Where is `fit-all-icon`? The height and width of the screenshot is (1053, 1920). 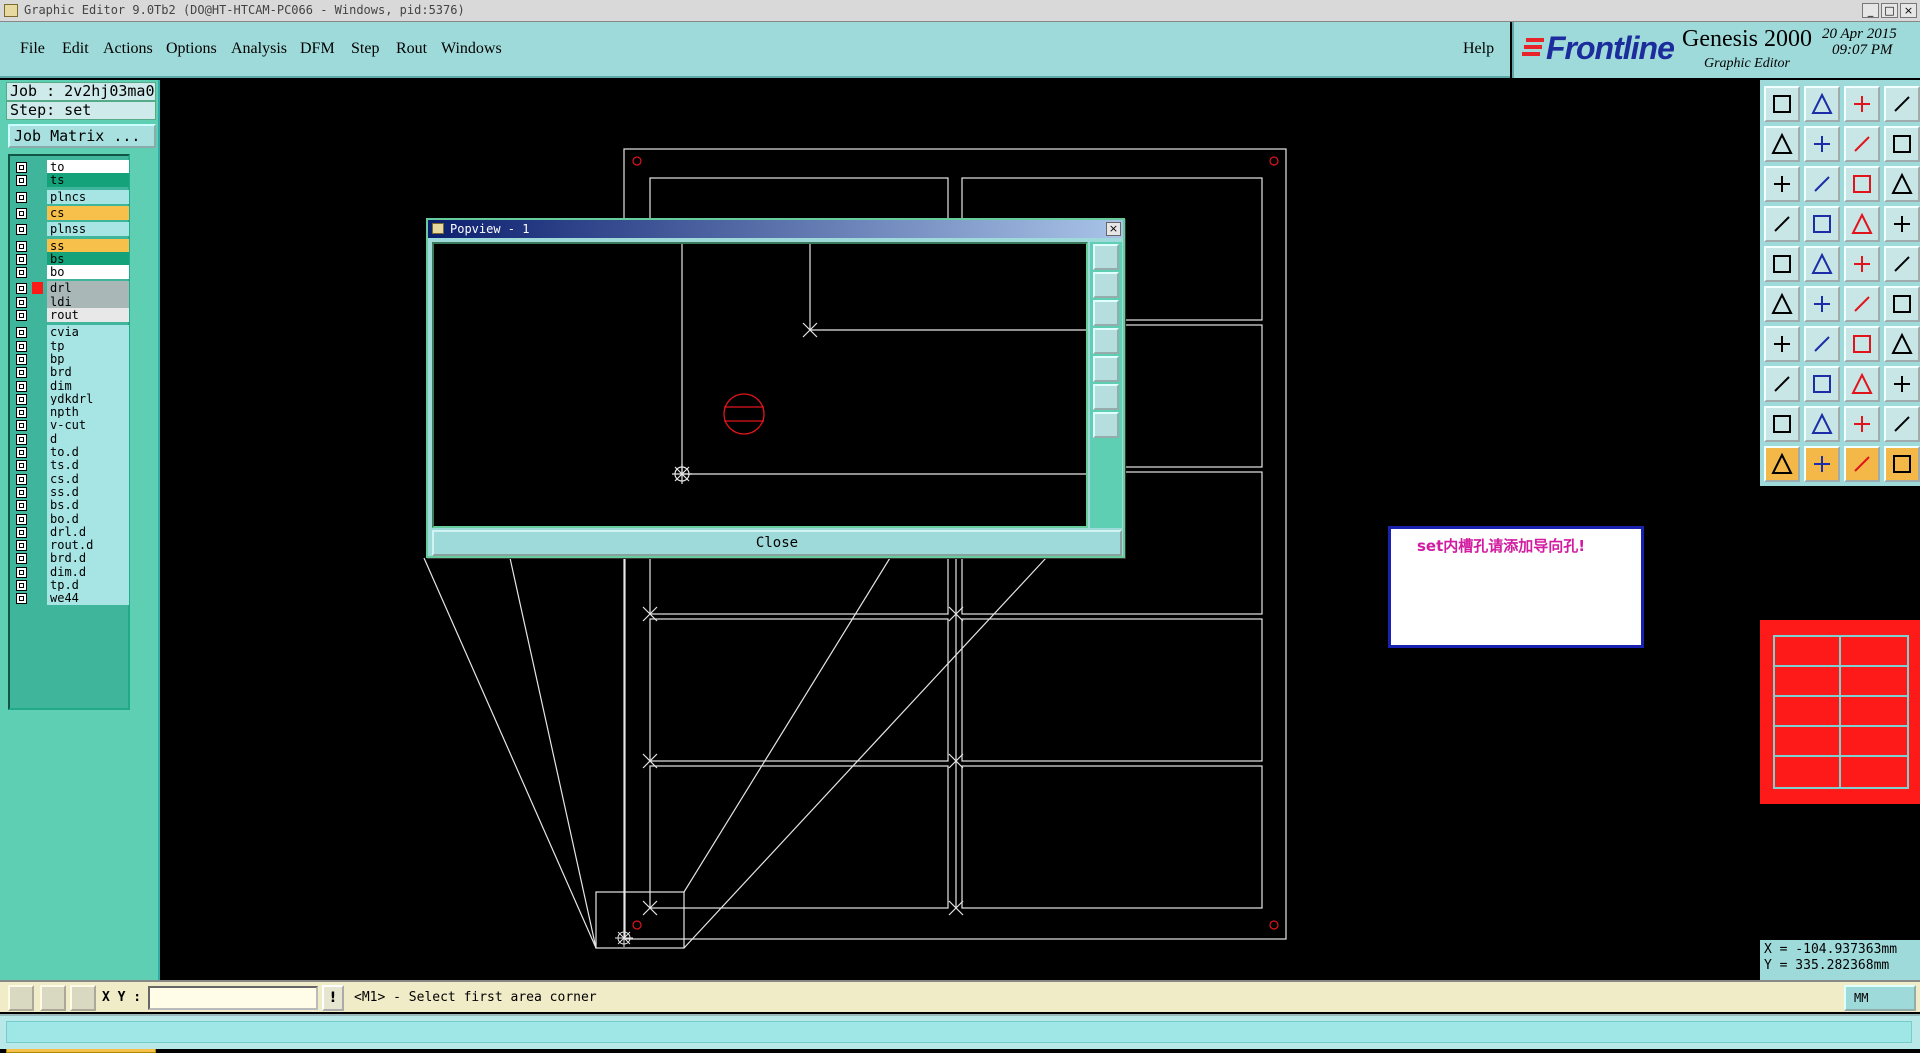
fit-all-icon is located at coordinates (1782, 184).